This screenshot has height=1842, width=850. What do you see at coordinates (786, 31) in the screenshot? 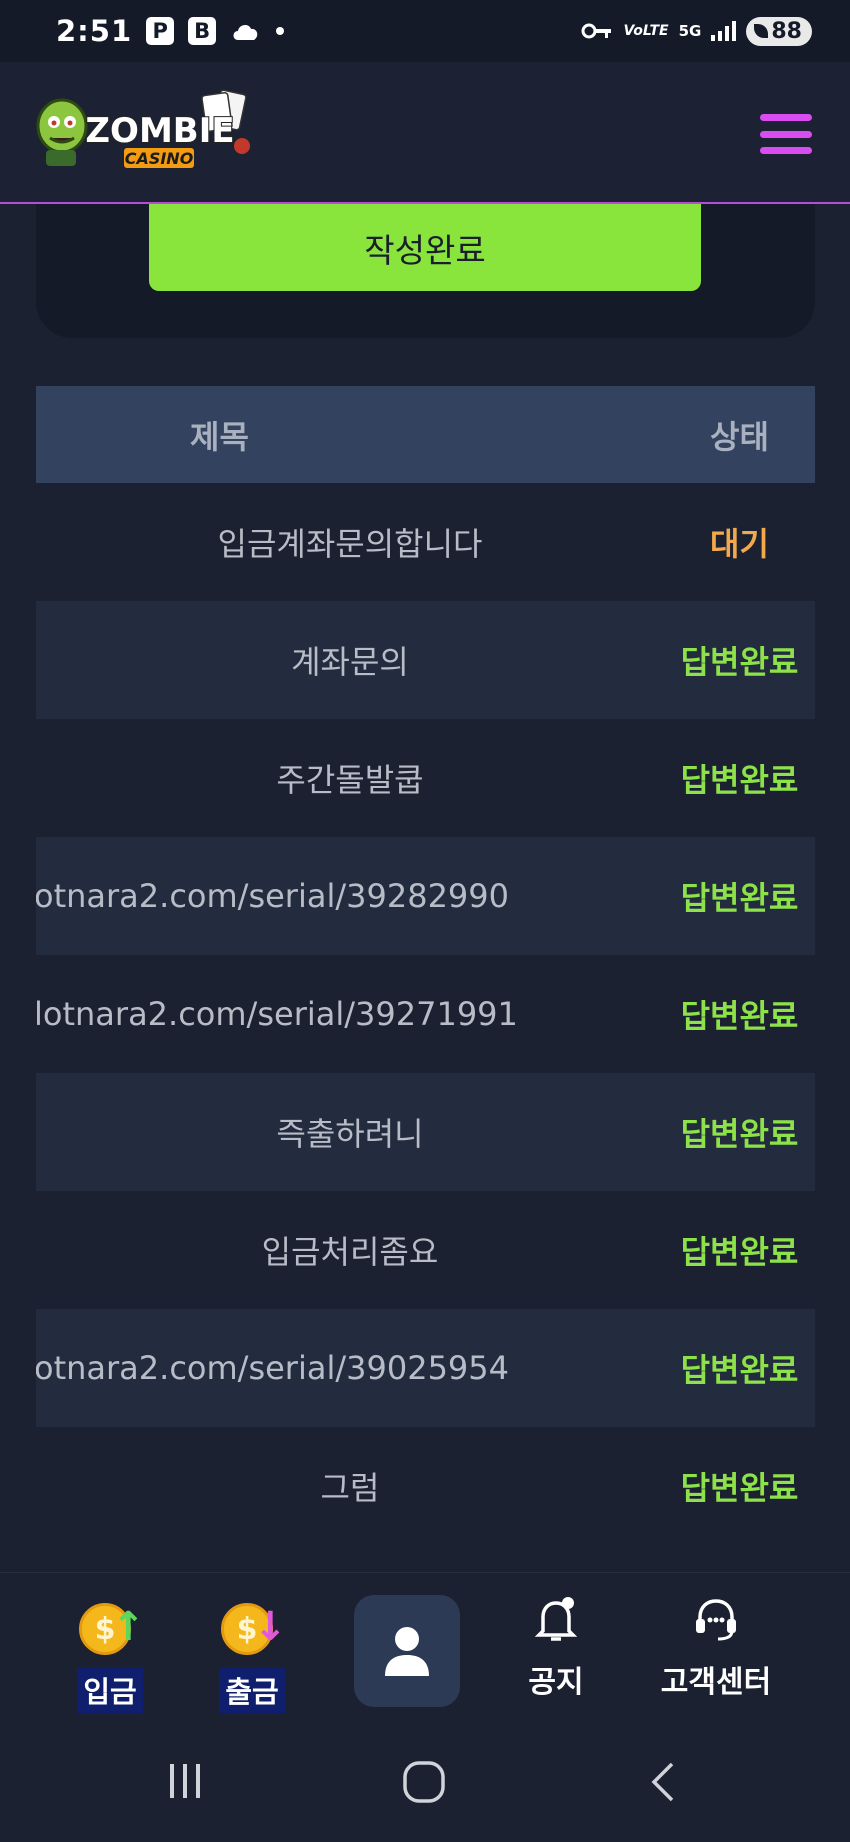
I see `battery-level: 88` at bounding box center [786, 31].